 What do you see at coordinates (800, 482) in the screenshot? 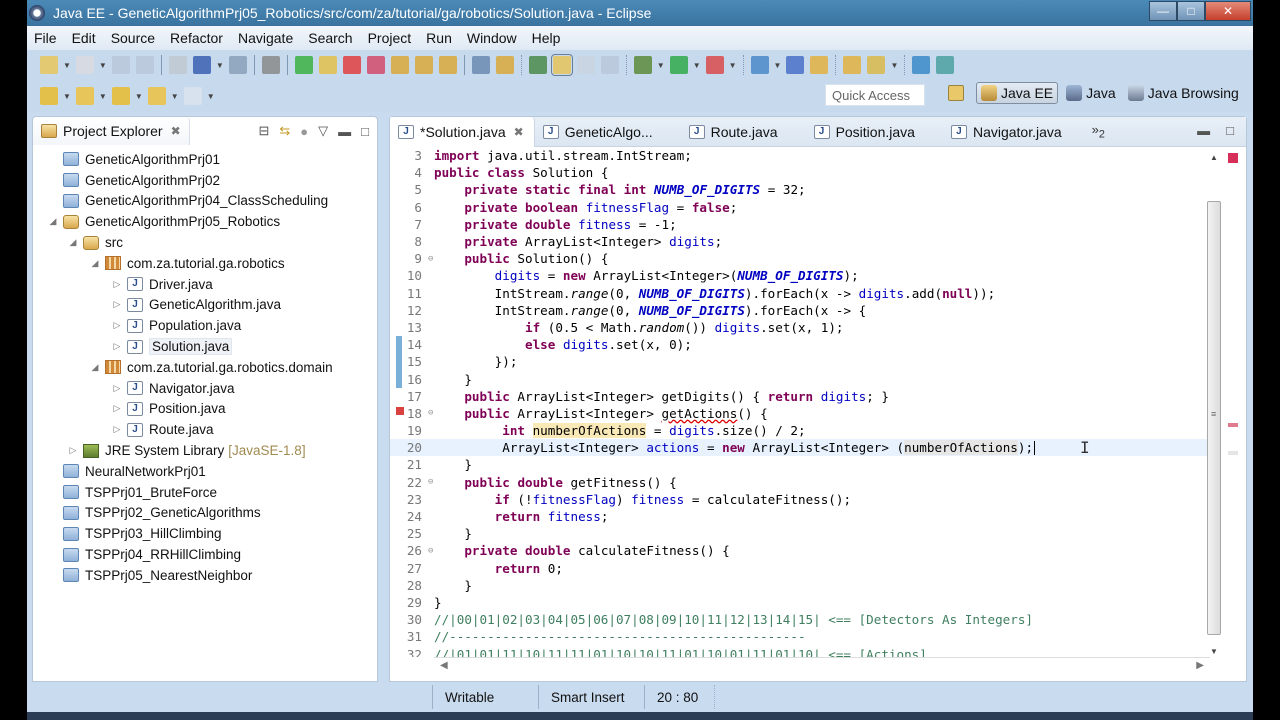
I see `code-line: 22 ⊖ public double getFitness() {` at bounding box center [800, 482].